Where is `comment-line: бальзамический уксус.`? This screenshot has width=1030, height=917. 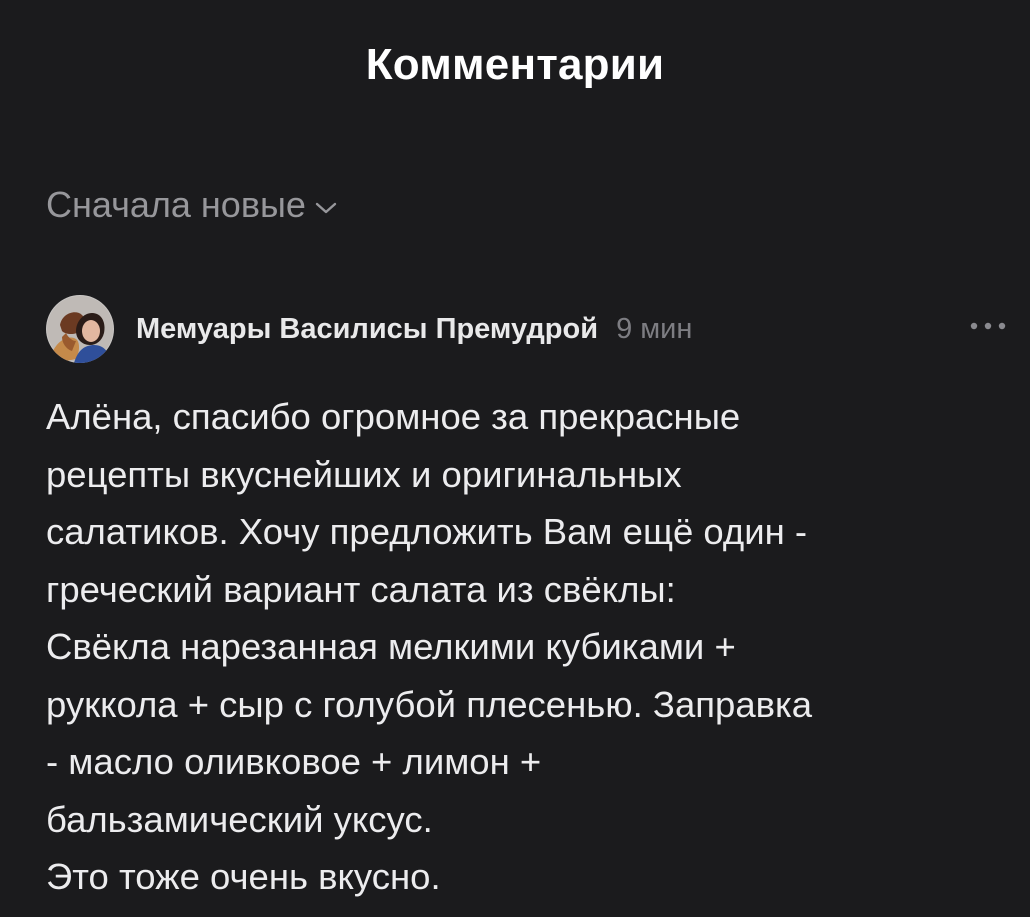 comment-line: бальзамический уксус. is located at coordinates (239, 819).